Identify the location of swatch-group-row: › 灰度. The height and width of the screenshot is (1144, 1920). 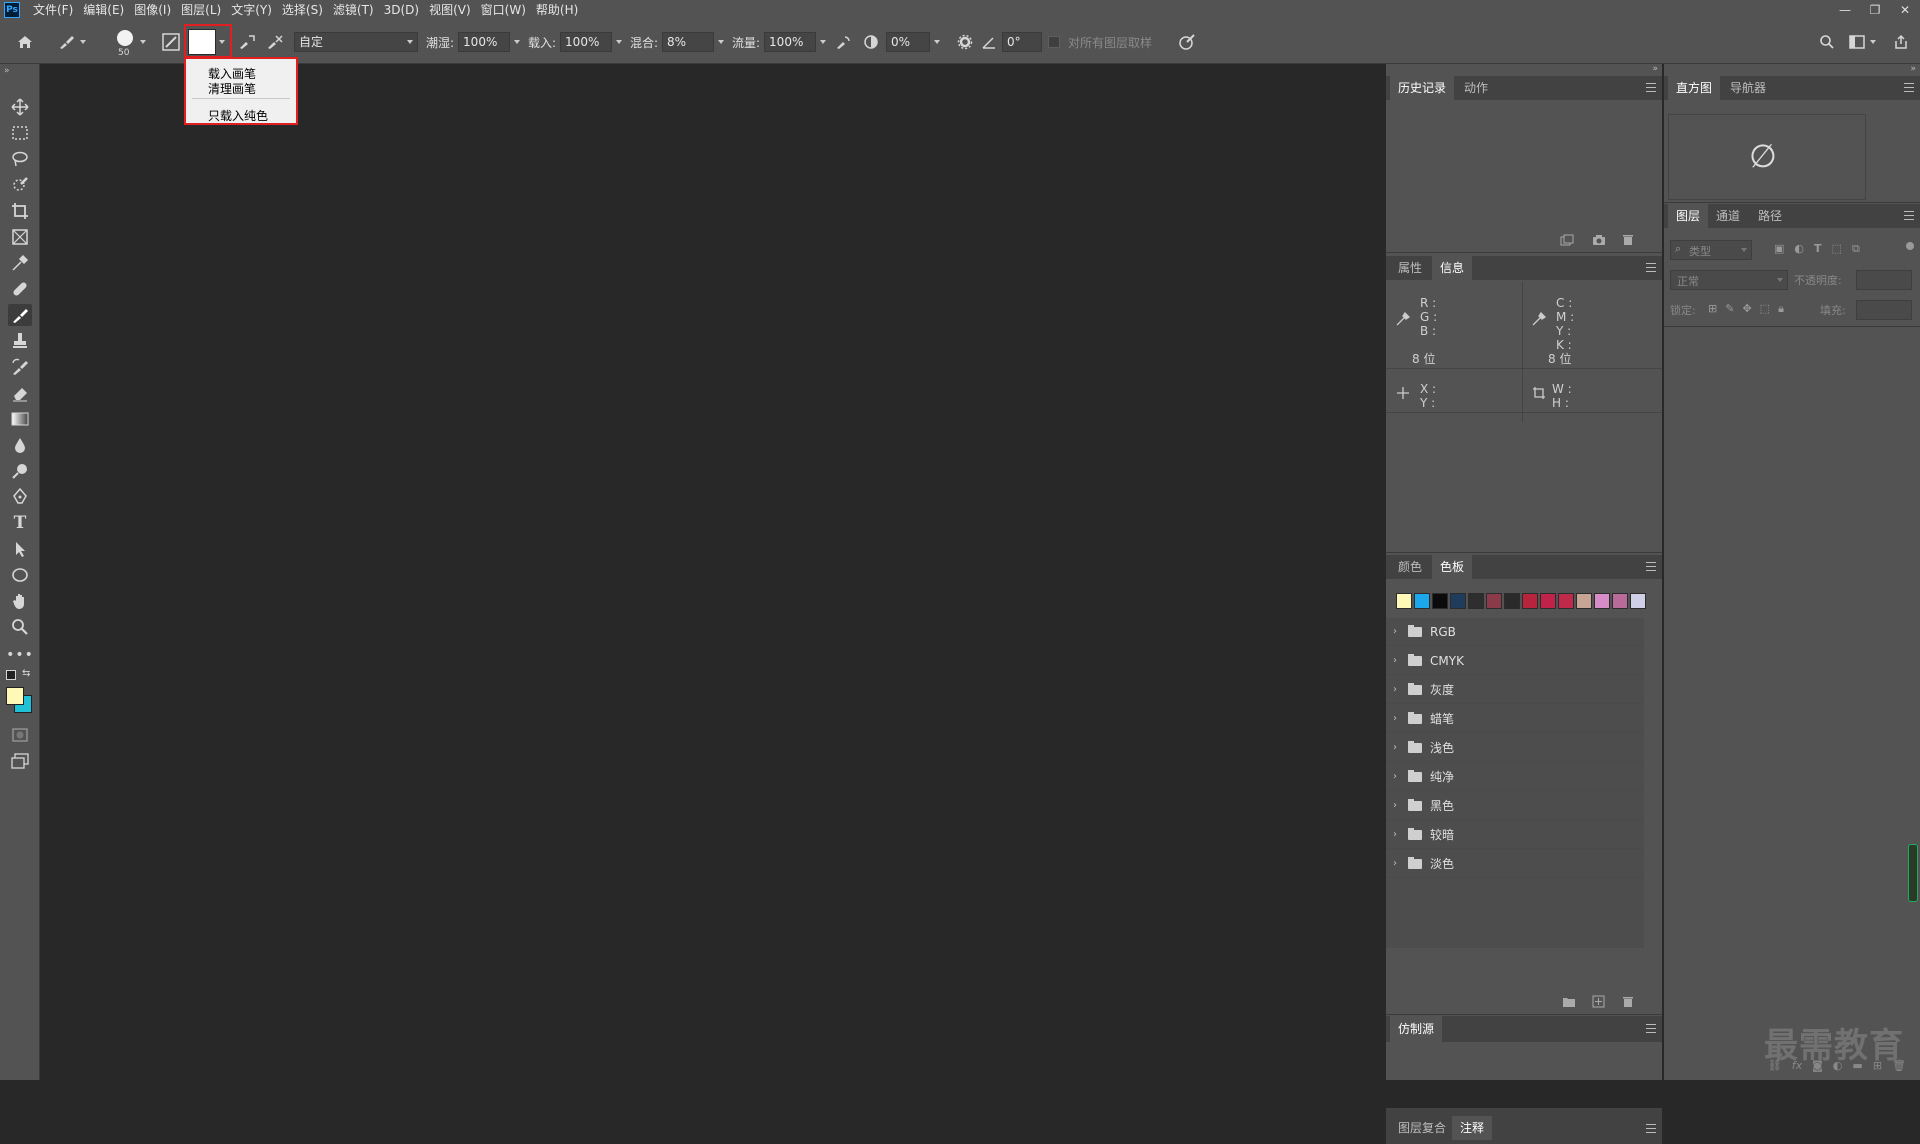
(1515, 690).